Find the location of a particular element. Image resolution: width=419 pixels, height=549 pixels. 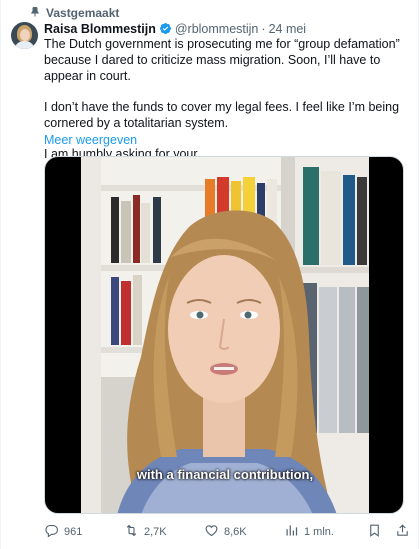

reply-button: 961 is located at coordinates (63, 532).